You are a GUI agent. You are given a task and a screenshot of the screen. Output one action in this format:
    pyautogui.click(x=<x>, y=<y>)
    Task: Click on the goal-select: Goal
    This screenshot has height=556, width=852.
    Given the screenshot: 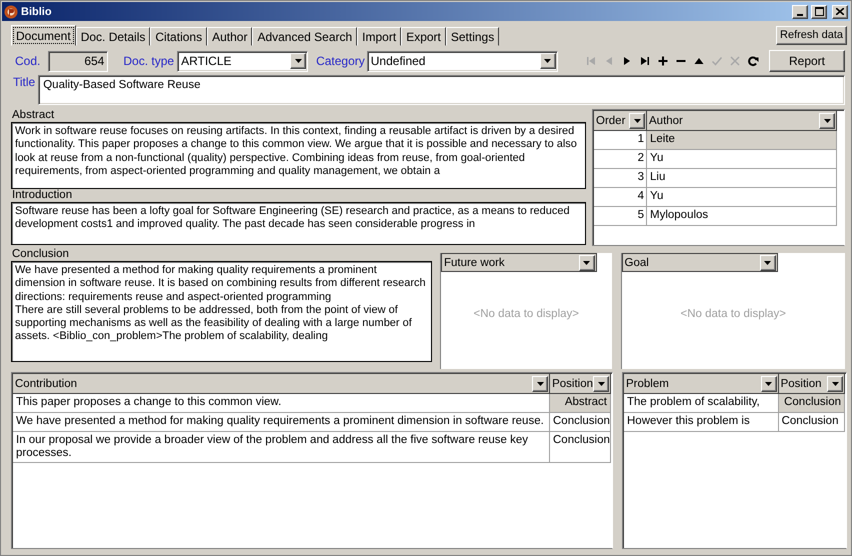 What is the action you would take?
    pyautogui.click(x=700, y=262)
    